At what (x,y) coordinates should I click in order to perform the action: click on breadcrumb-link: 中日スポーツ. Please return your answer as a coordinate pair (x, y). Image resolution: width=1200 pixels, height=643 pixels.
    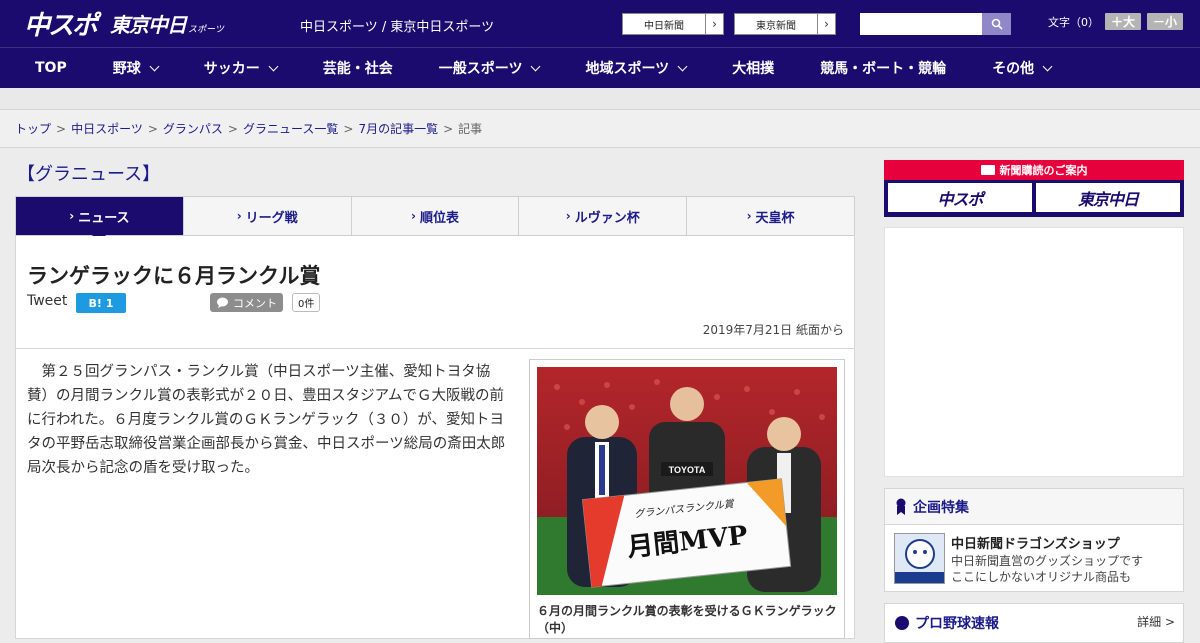
    Looking at the image, I should click on (107, 128).